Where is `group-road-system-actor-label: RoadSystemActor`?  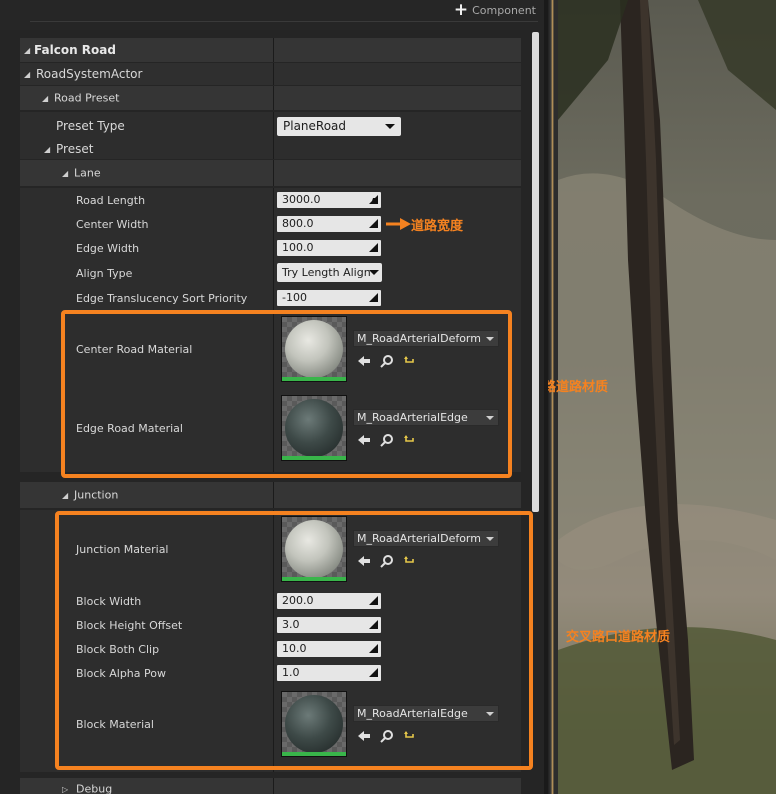 group-road-system-actor-label: RoadSystemActor is located at coordinates (89, 74).